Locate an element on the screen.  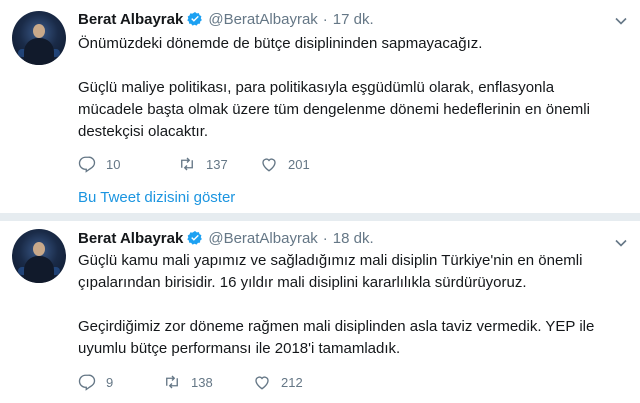
tweet-actions: 9 138 212 is located at coordinates (190, 382).